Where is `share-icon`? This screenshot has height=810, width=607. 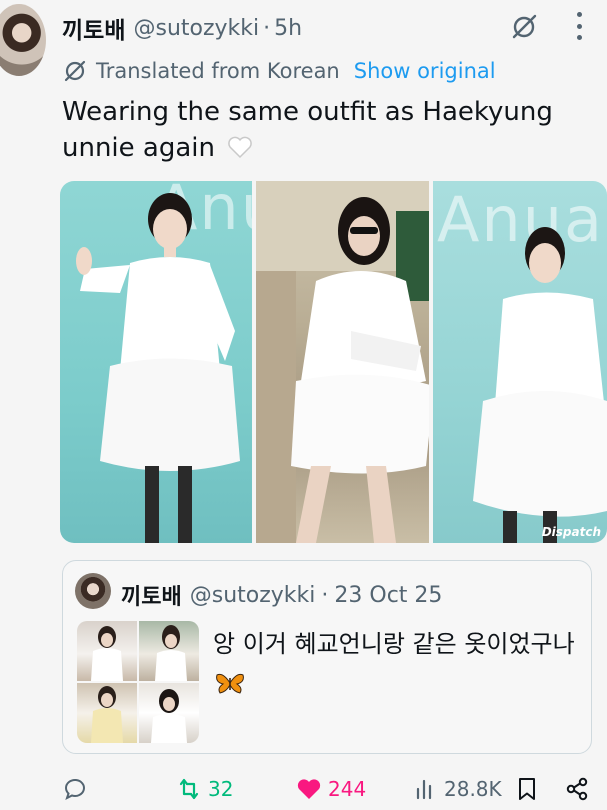
share-icon is located at coordinates (577, 789).